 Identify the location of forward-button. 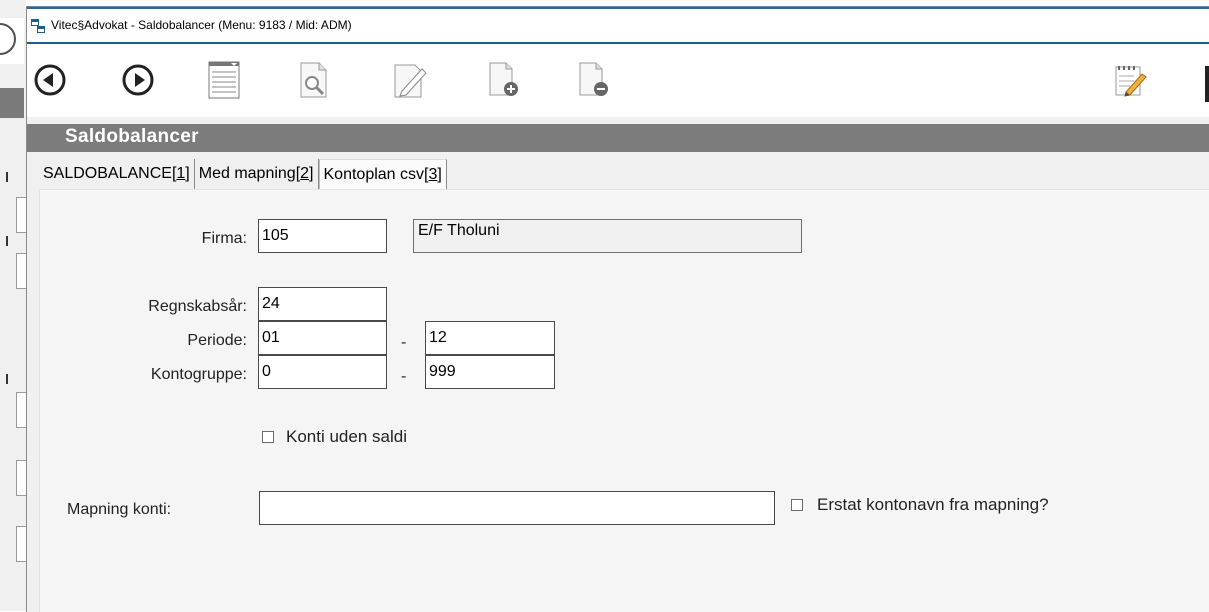
(138, 80).